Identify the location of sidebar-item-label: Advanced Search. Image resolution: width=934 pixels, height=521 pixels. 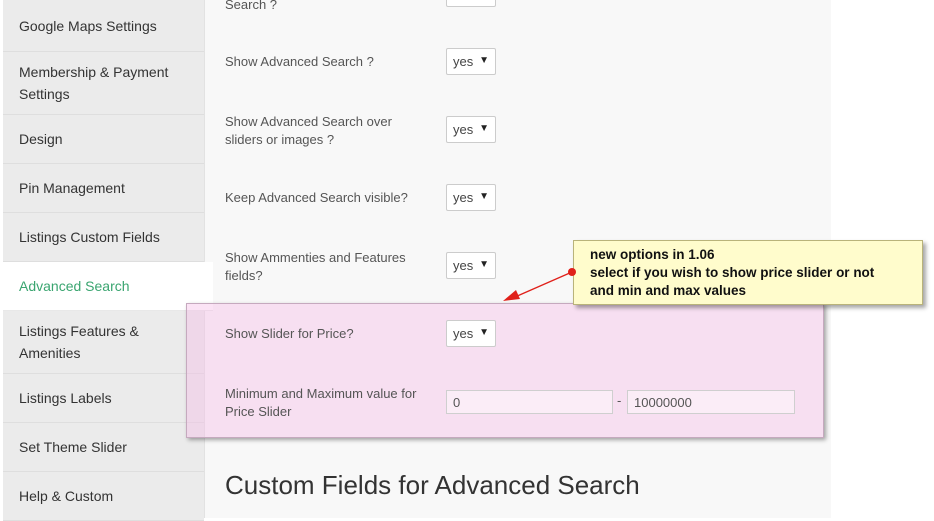
(74, 286).